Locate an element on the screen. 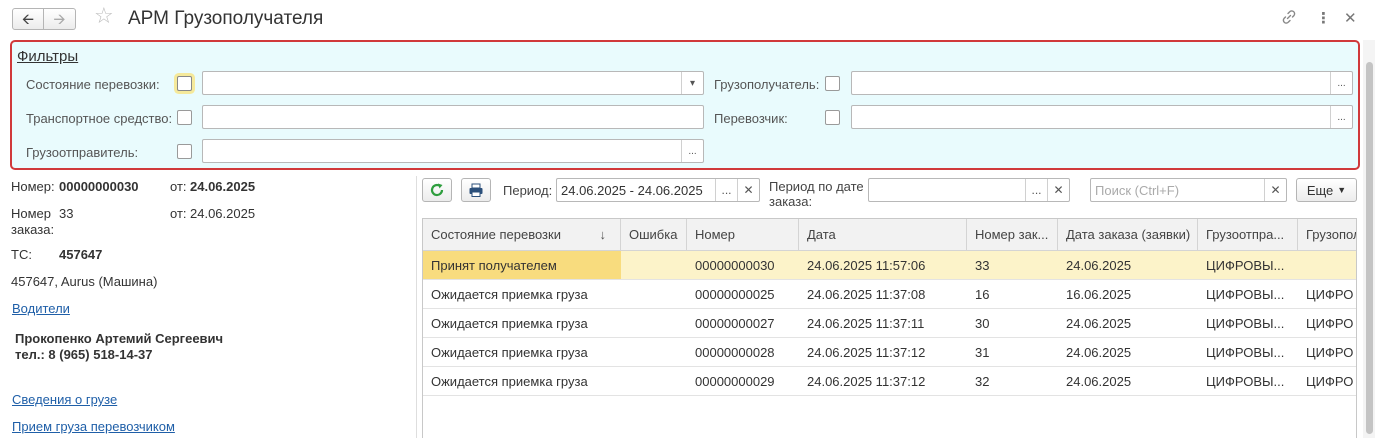  link-icon is located at coordinates (1289, 19).